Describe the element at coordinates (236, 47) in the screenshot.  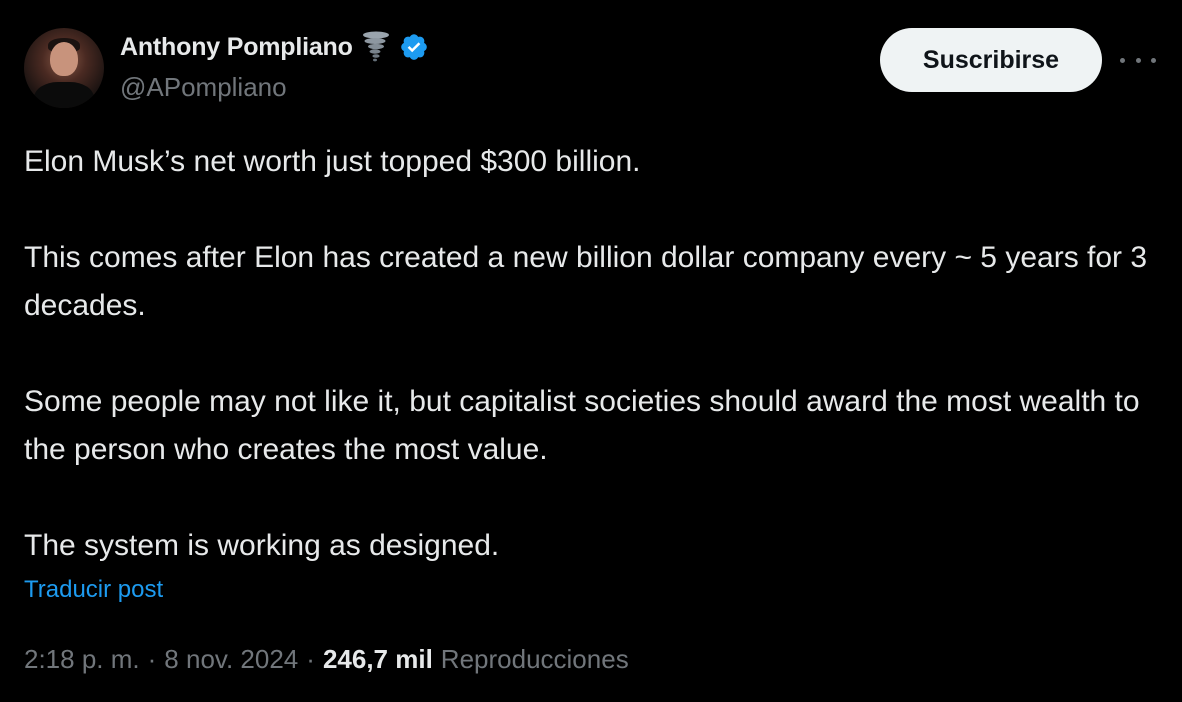
I see `author-name: Anthony Pompliano` at that location.